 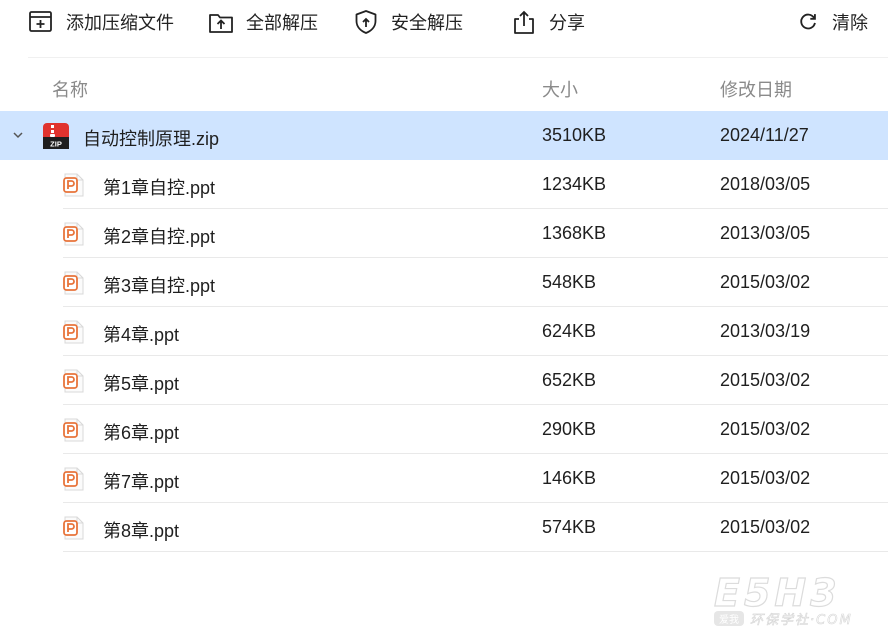 What do you see at coordinates (560, 89) in the screenshot?
I see `column-size-header: 大小` at bounding box center [560, 89].